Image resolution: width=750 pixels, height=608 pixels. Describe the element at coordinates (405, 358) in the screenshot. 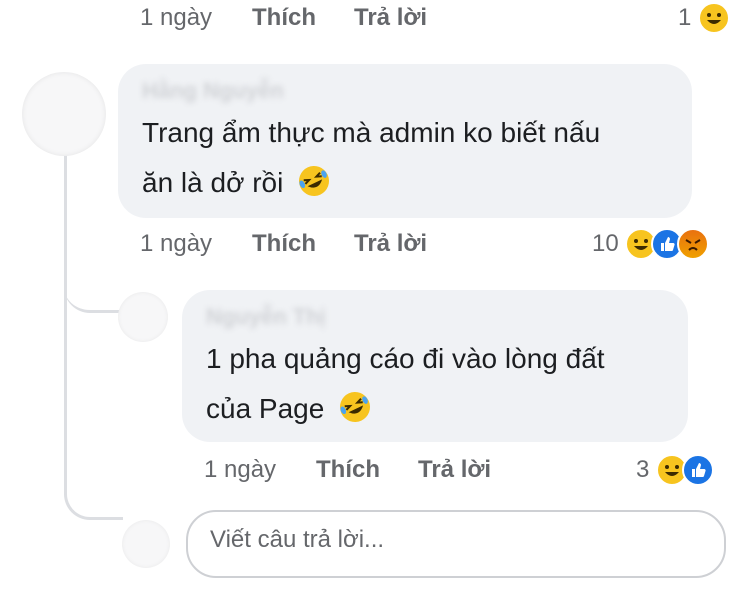

I see `reply-text-line: 1 pha quảng cáo đi vào lòng đất` at that location.